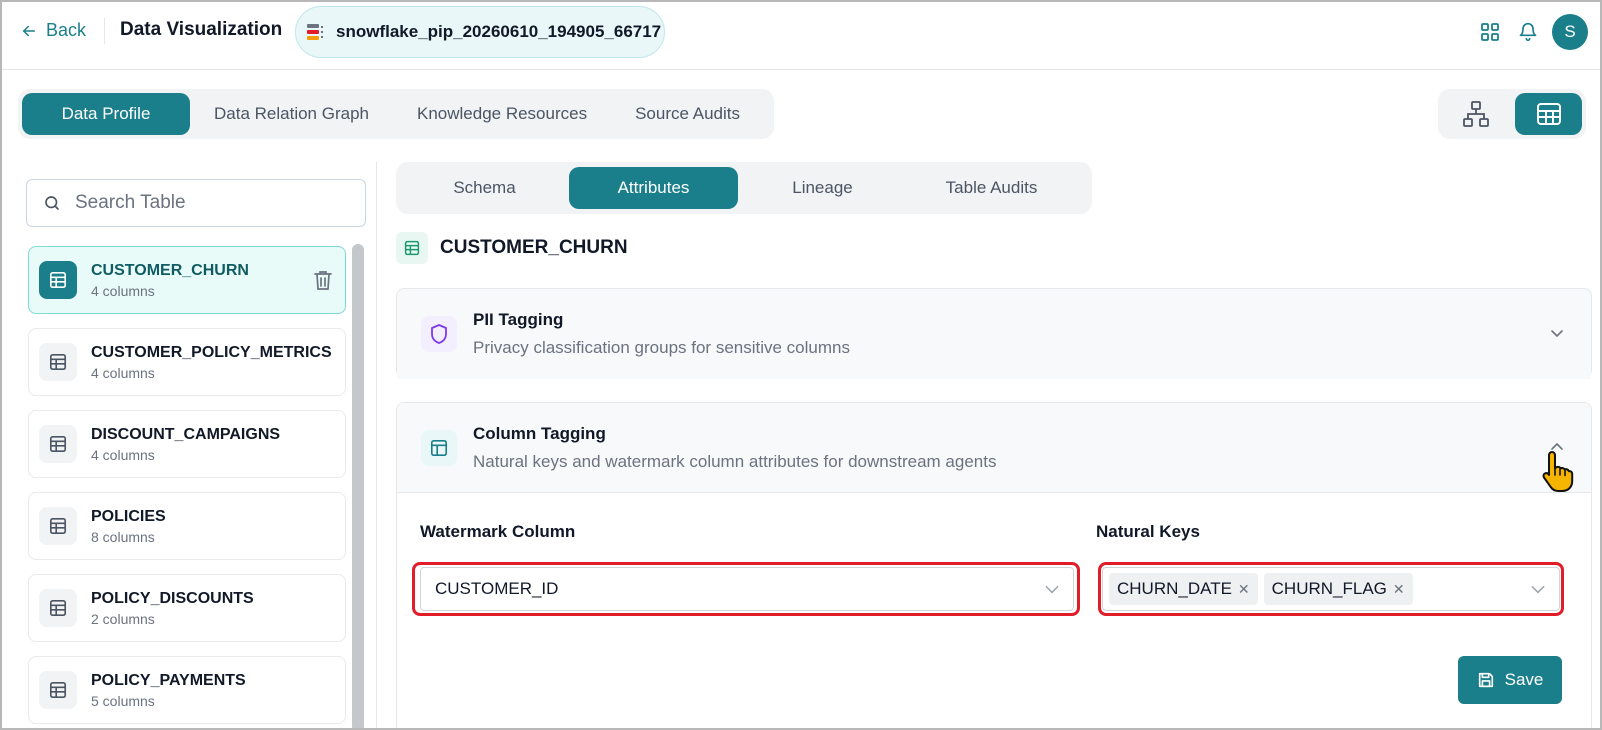  Describe the element at coordinates (653, 188) in the screenshot. I see `tab-attributes: Attributes` at that location.